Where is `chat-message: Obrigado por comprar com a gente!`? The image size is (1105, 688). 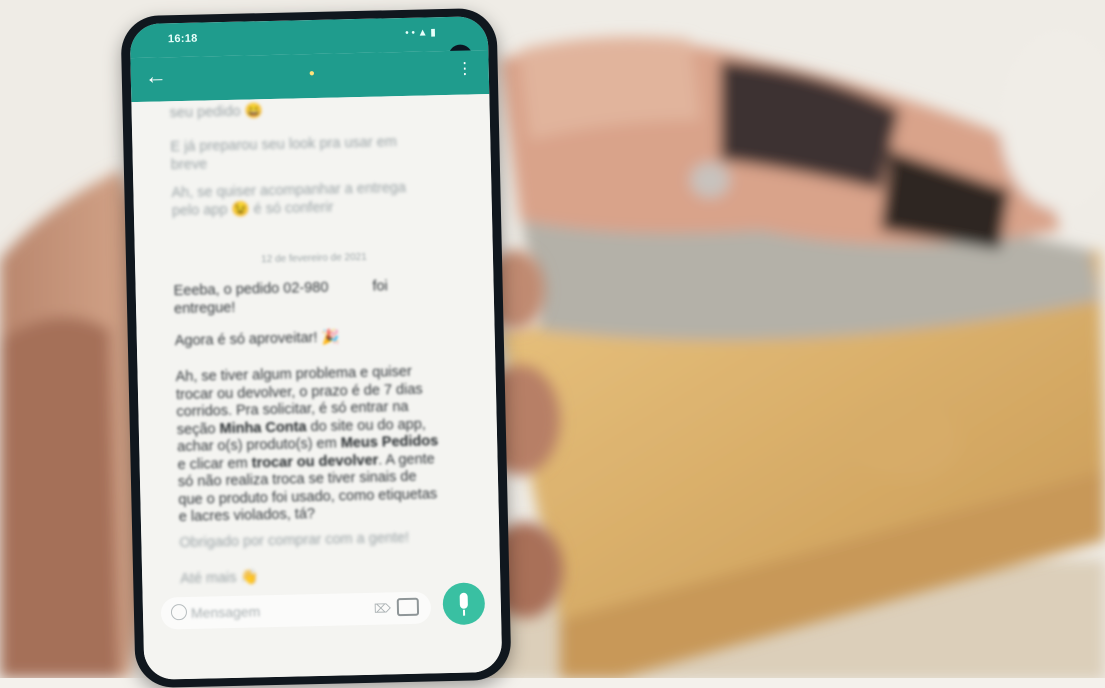 chat-message: Obrigado por comprar com a gente! is located at coordinates (304, 540).